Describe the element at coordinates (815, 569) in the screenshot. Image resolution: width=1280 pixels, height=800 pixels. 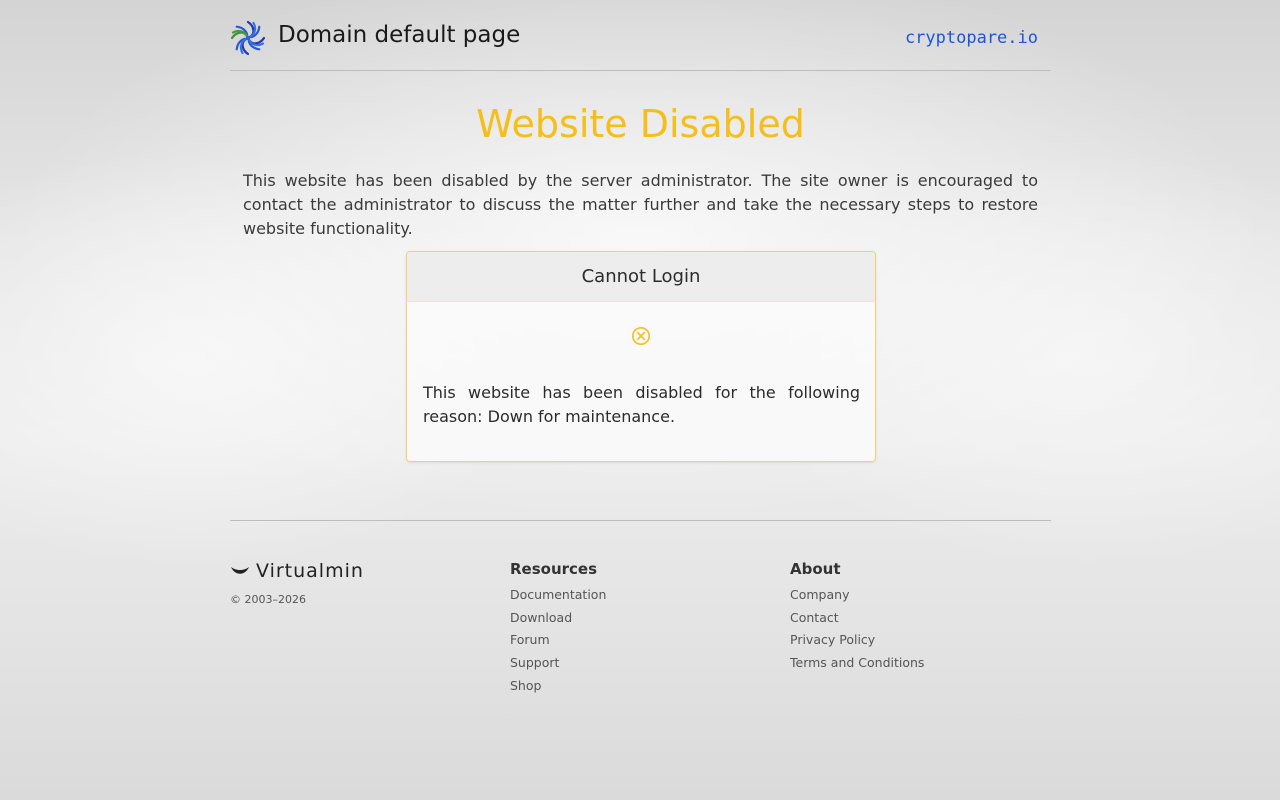
I see `about-heading: About` at that location.